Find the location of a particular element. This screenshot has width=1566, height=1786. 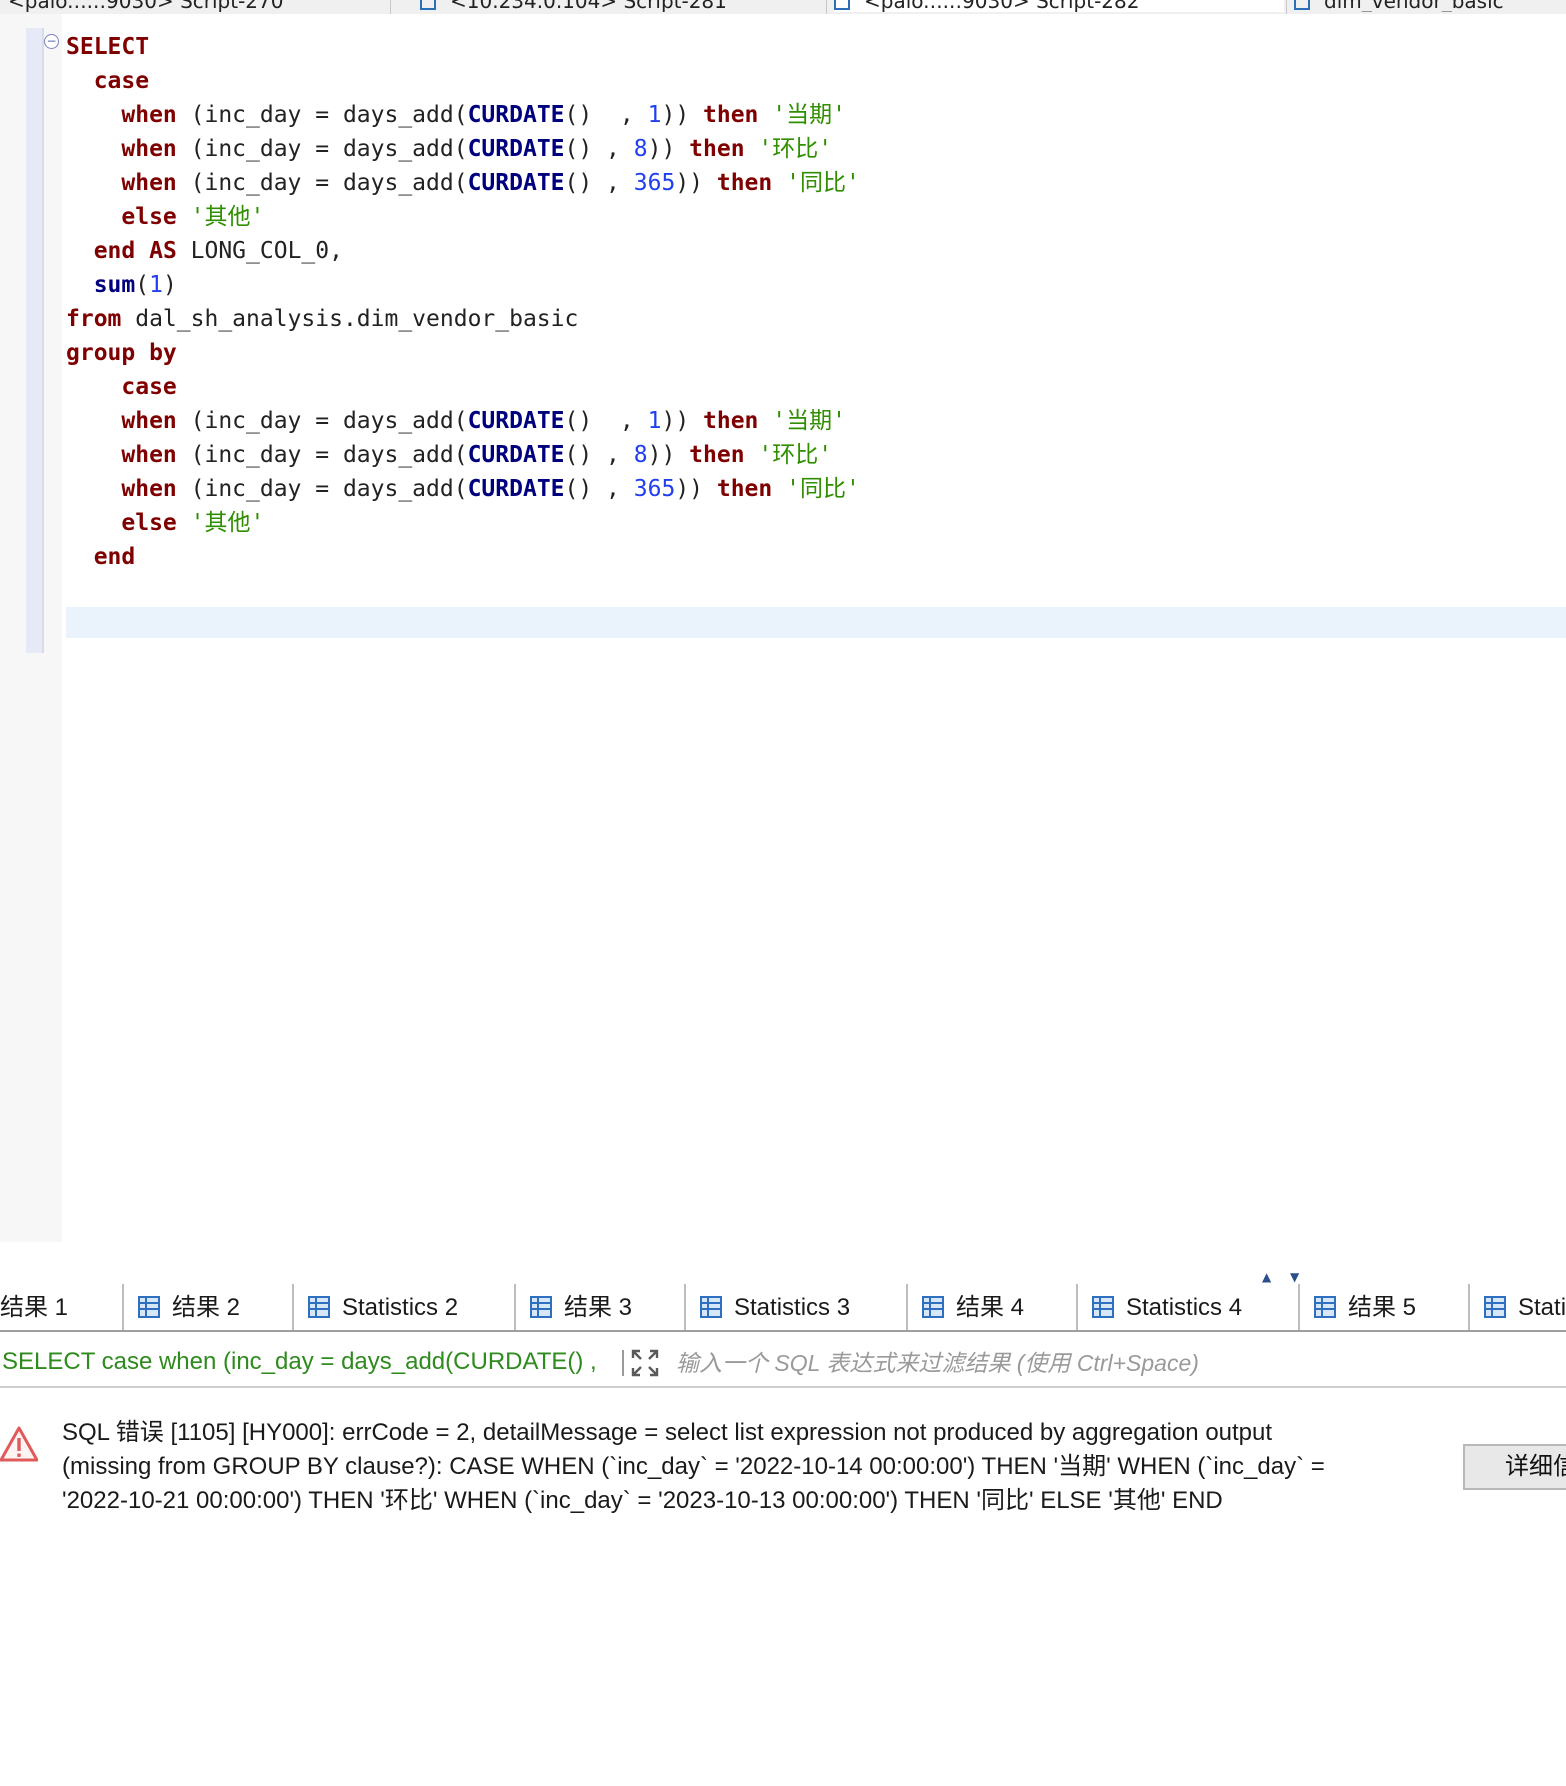

editor-tab-label: <palo.:...:9030> Script-270 is located at coordinates (146, 6).